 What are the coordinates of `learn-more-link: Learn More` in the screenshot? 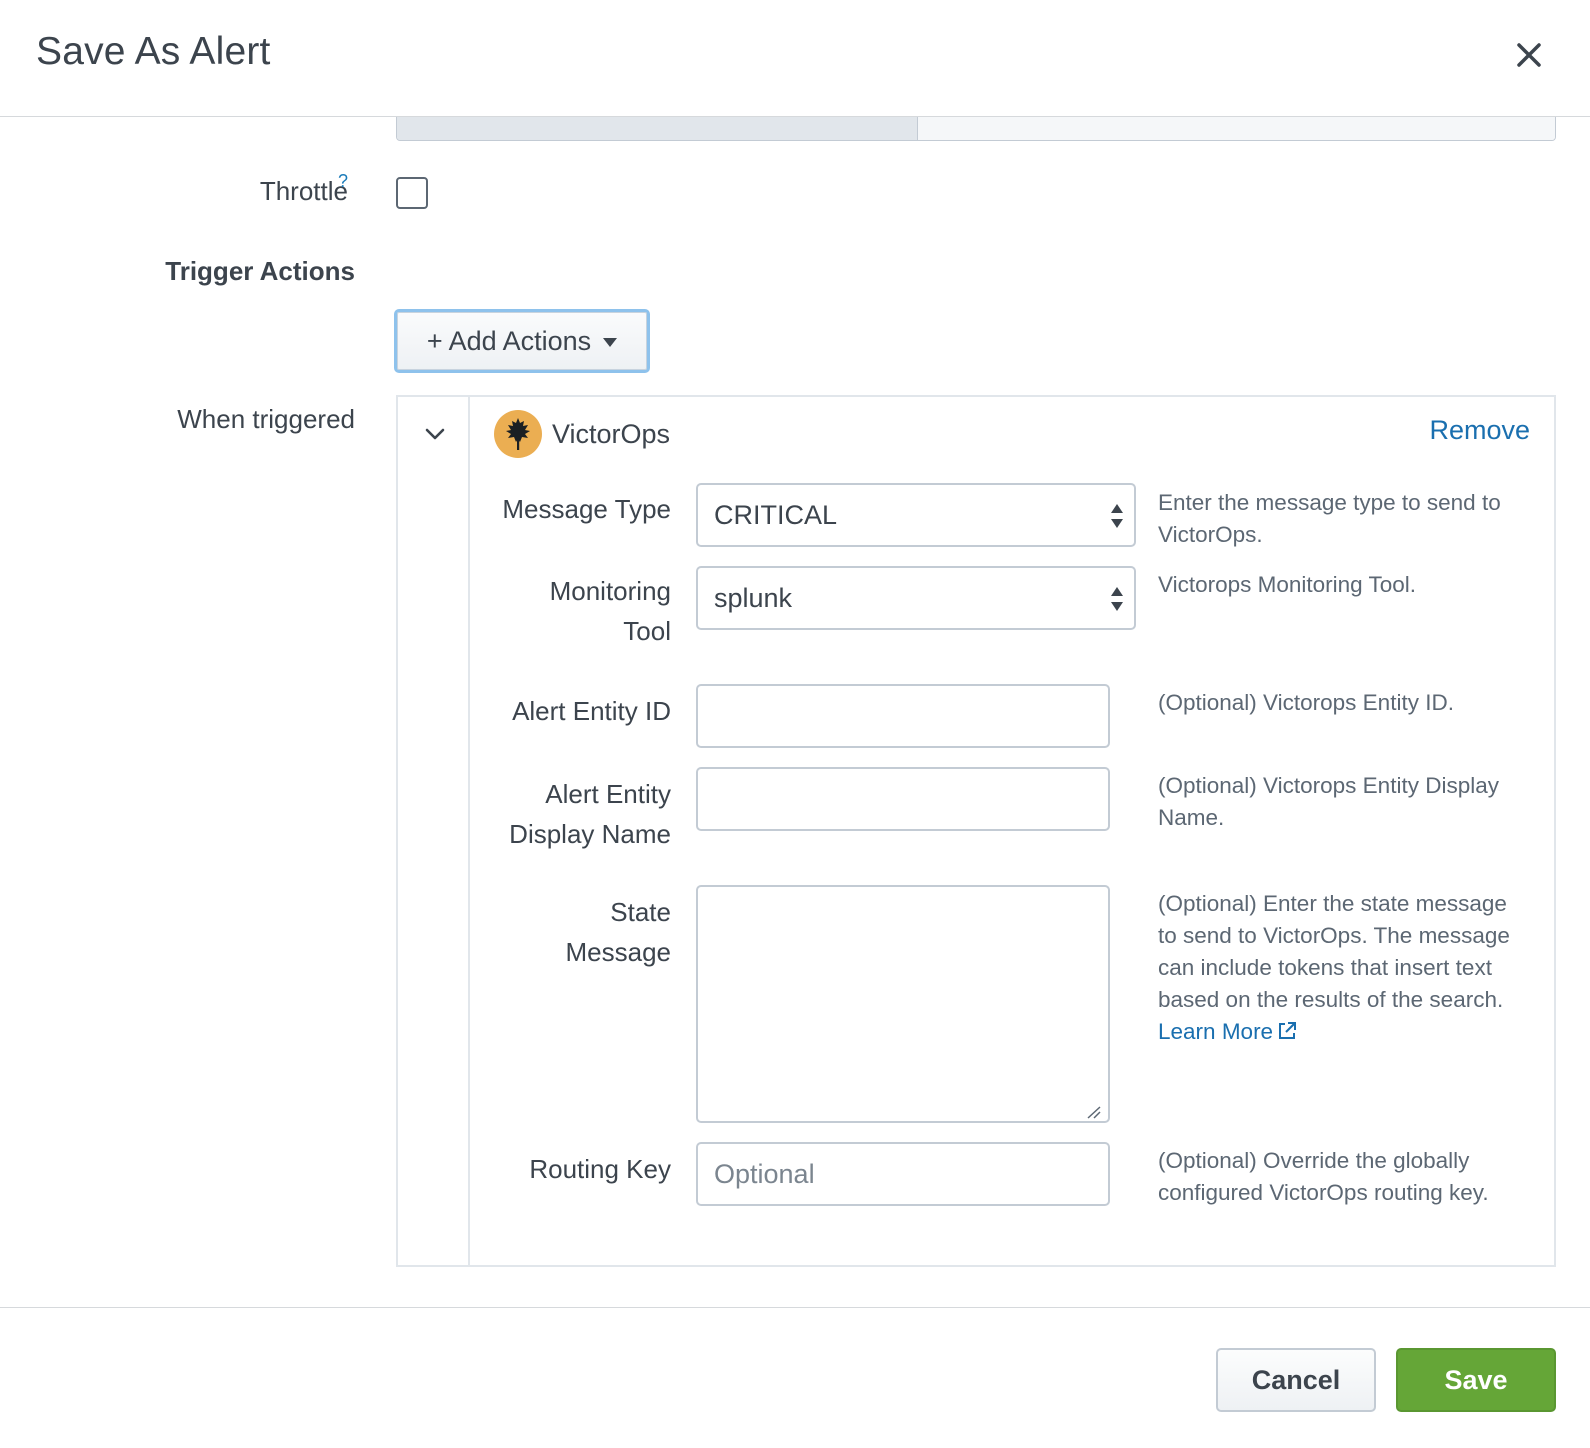 It's located at (1227, 1031).